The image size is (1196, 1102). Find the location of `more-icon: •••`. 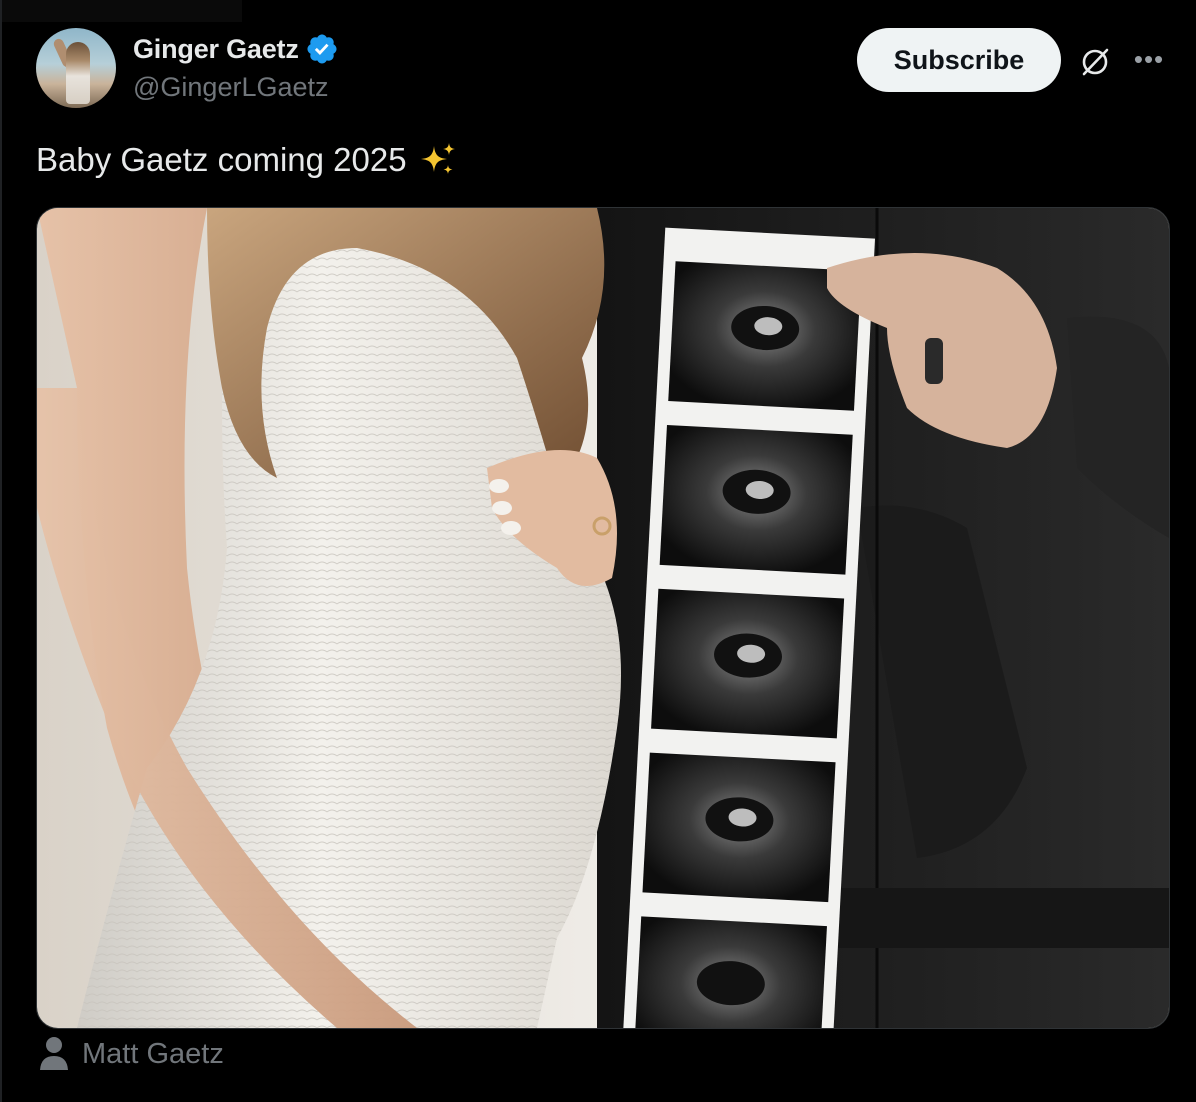

more-icon: ••• is located at coordinates (1149, 59).